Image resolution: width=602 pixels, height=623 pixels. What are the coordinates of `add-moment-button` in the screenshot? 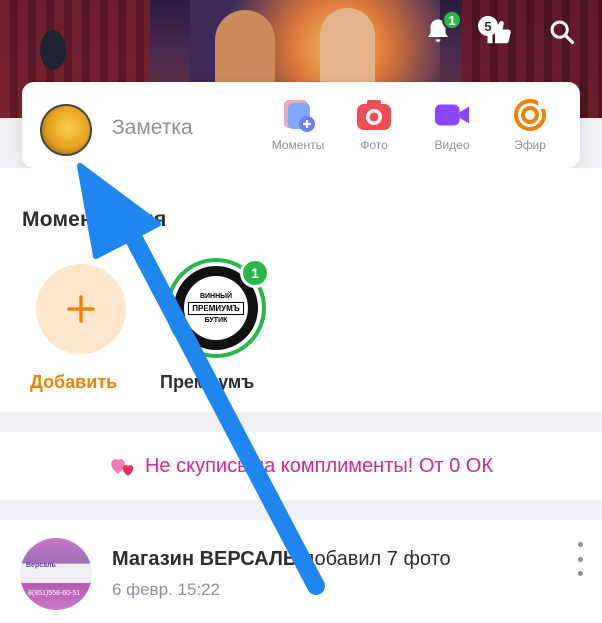 It's located at (81, 309).